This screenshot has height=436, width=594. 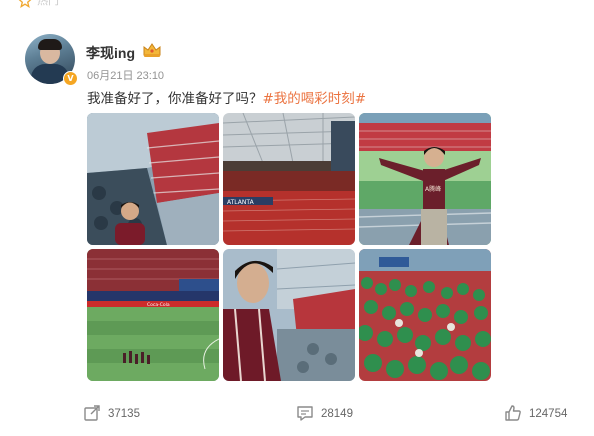 I want to click on like-icon, so click(x=513, y=413).